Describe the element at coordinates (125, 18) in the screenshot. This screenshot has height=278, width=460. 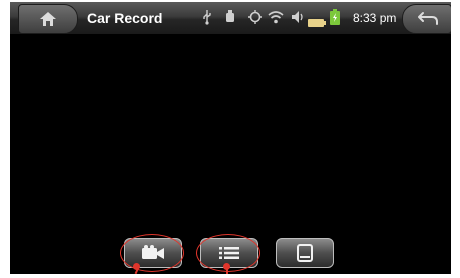
I see `page-title: Car Record` at that location.